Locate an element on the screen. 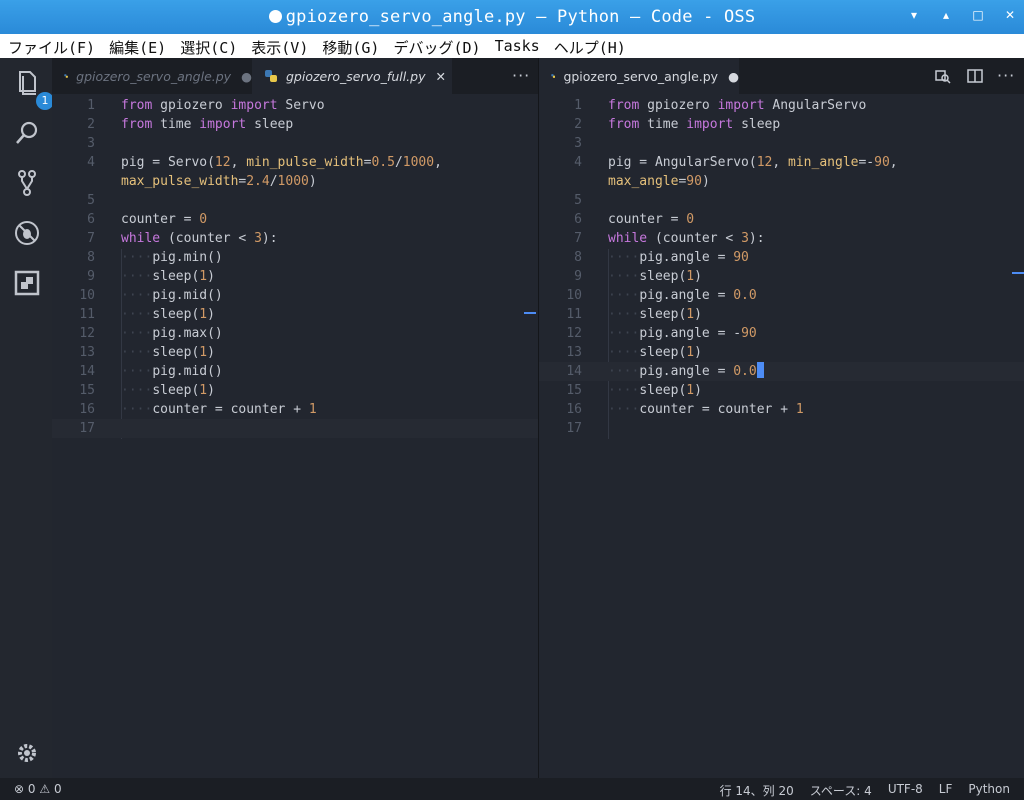 This screenshot has width=1024, height=800. code-line: 4 pig = AngularServo(12, min_angle=-90, is located at coordinates (781, 162).